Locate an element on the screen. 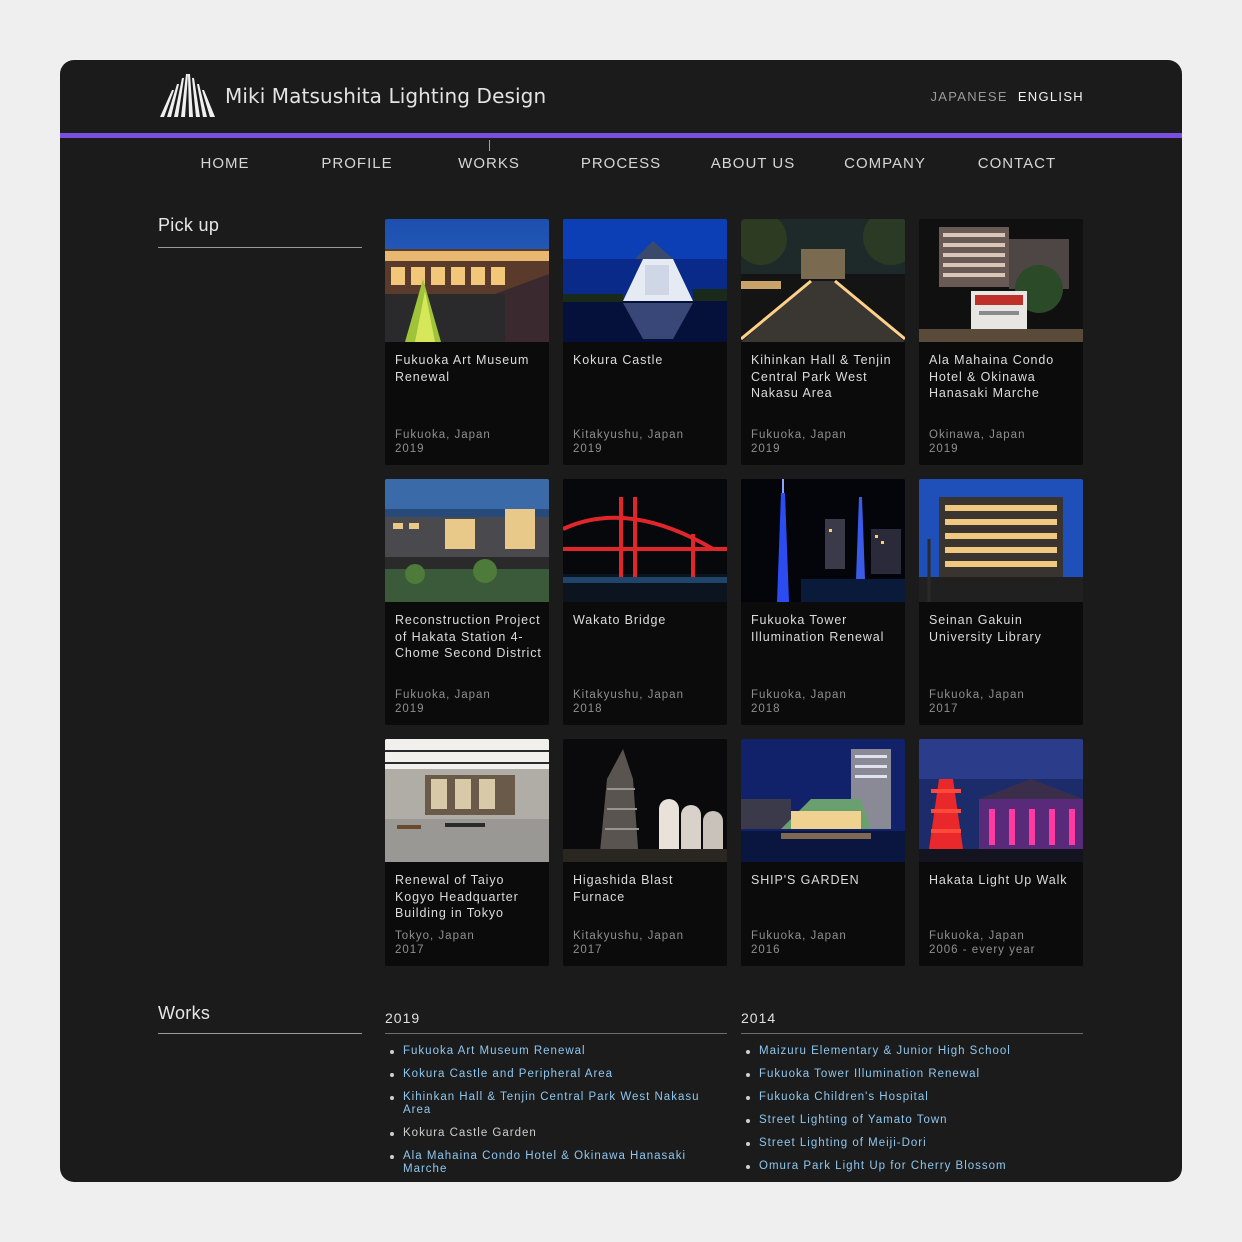 The image size is (1242, 1242). works-list-item: Fukuoka Art Museum Renewal is located at coordinates (556, 1051).